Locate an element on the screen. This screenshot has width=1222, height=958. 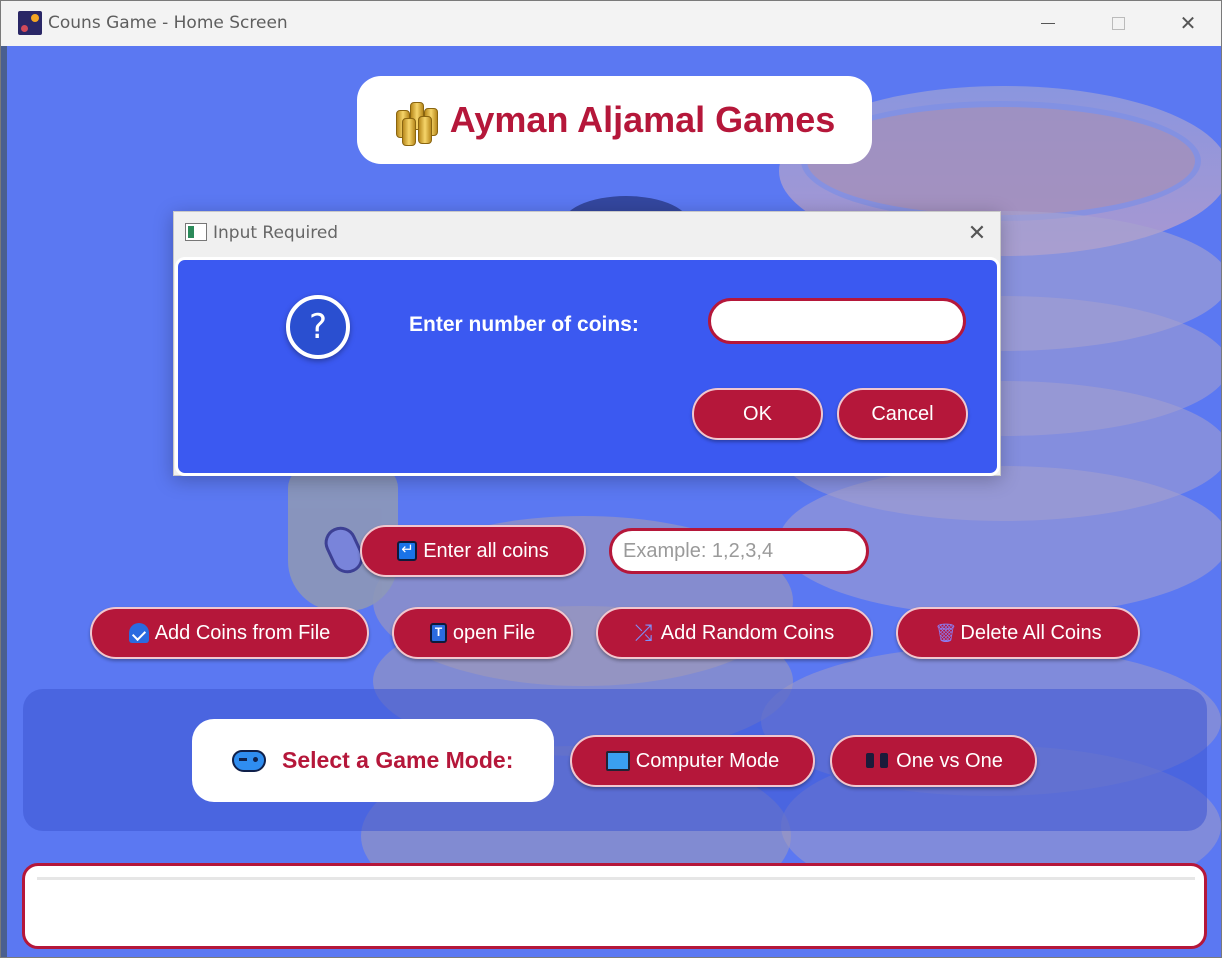
ok-button: OK is located at coordinates (757, 414).